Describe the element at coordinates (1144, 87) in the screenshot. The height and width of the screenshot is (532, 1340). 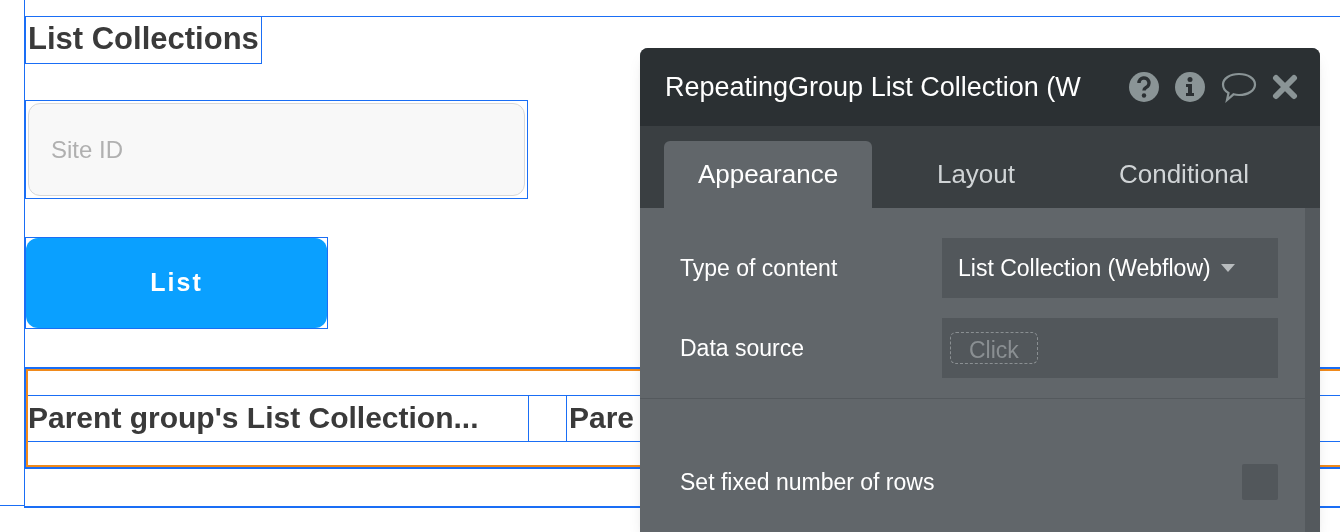
I see `help-icon` at that location.